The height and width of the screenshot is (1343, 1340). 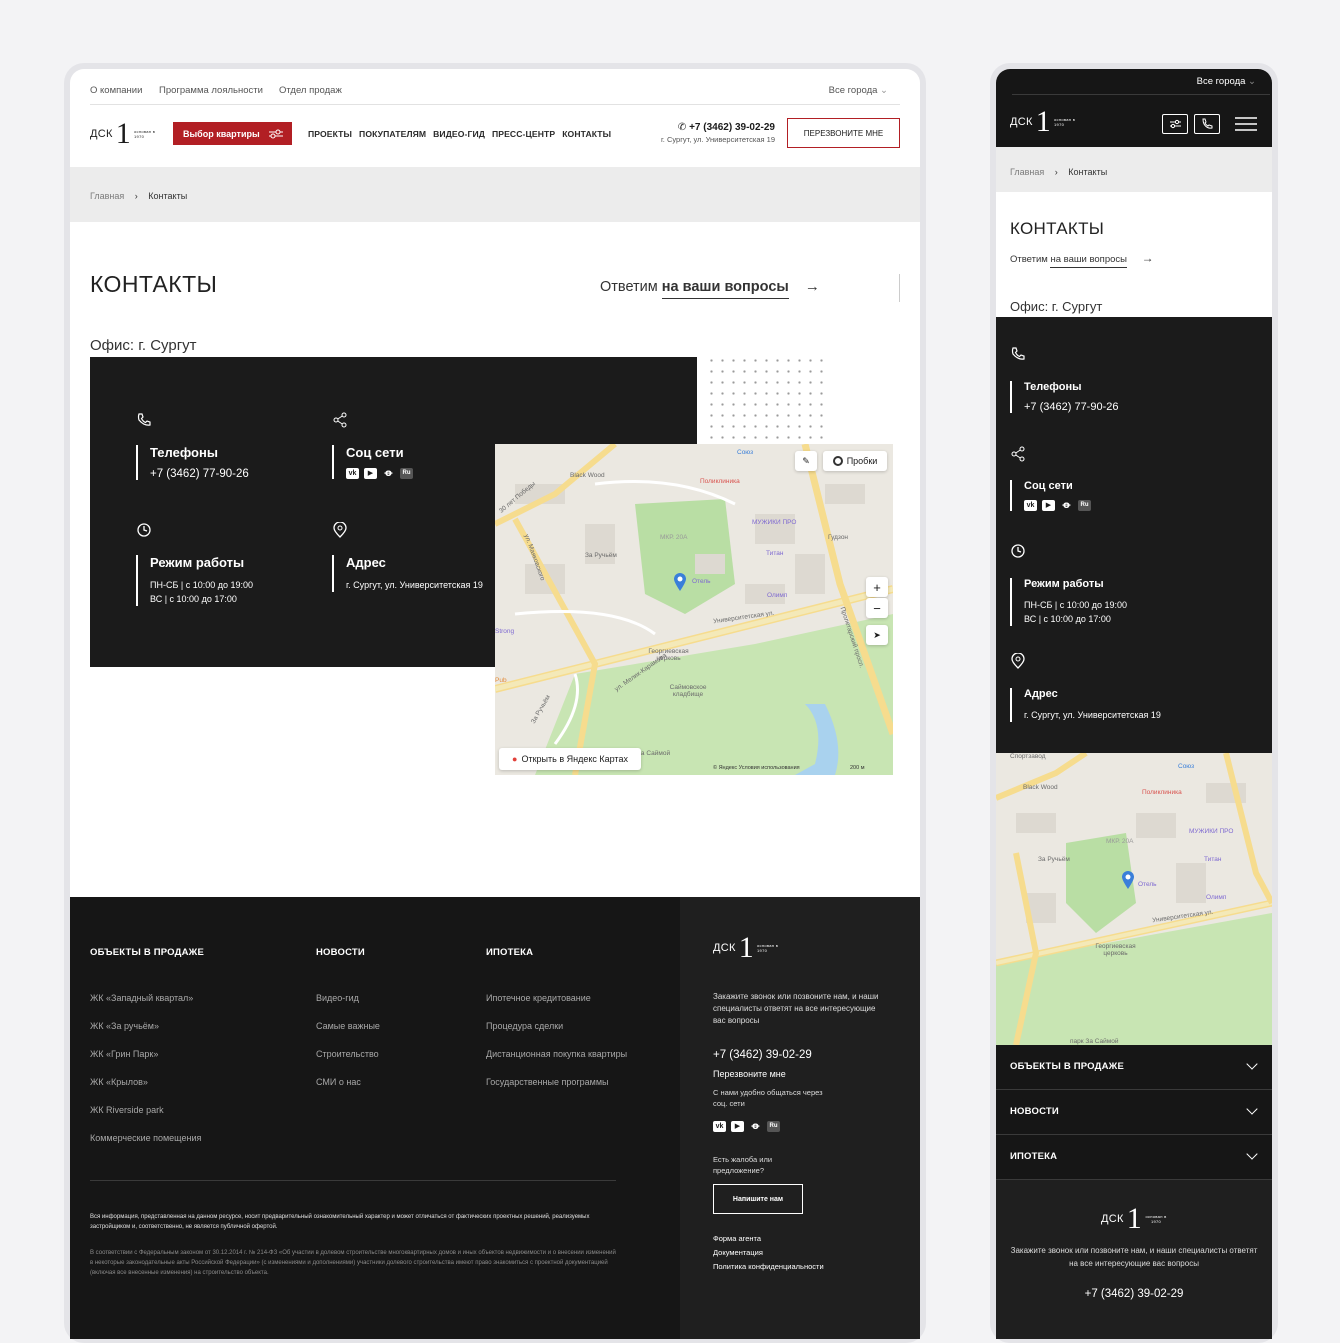 What do you see at coordinates (756, 768) in the screenshot?
I see `map-copyright: © Яндекс Условия использования` at bounding box center [756, 768].